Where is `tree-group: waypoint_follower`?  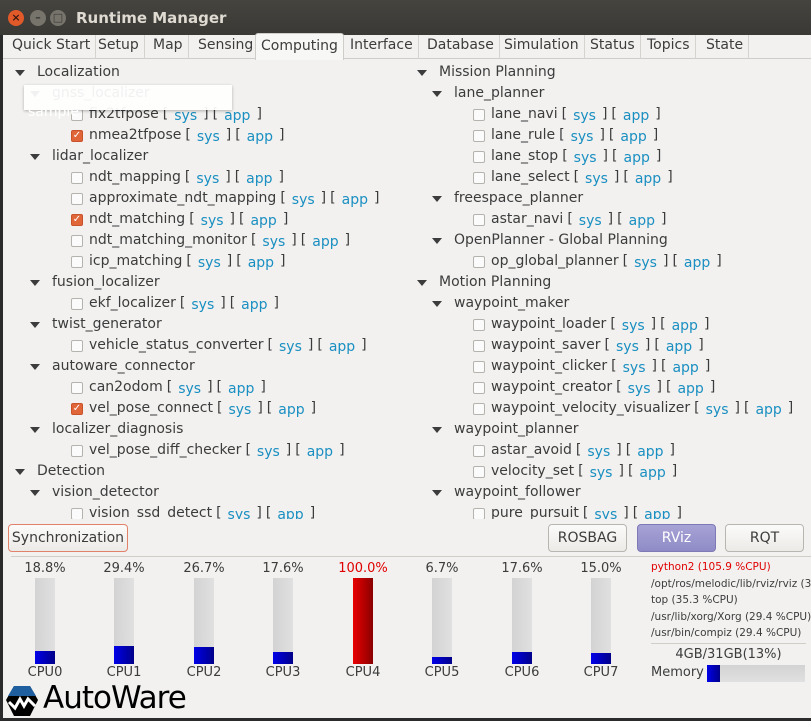 tree-group: waypoint_follower is located at coordinates (506, 492).